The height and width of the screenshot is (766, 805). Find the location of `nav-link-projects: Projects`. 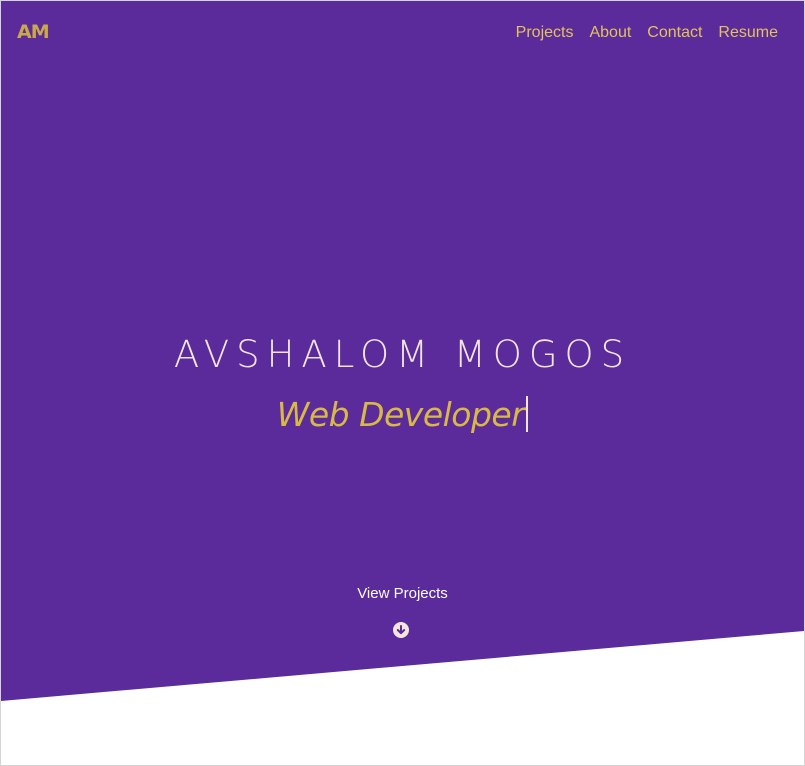

nav-link-projects: Projects is located at coordinates (545, 33).